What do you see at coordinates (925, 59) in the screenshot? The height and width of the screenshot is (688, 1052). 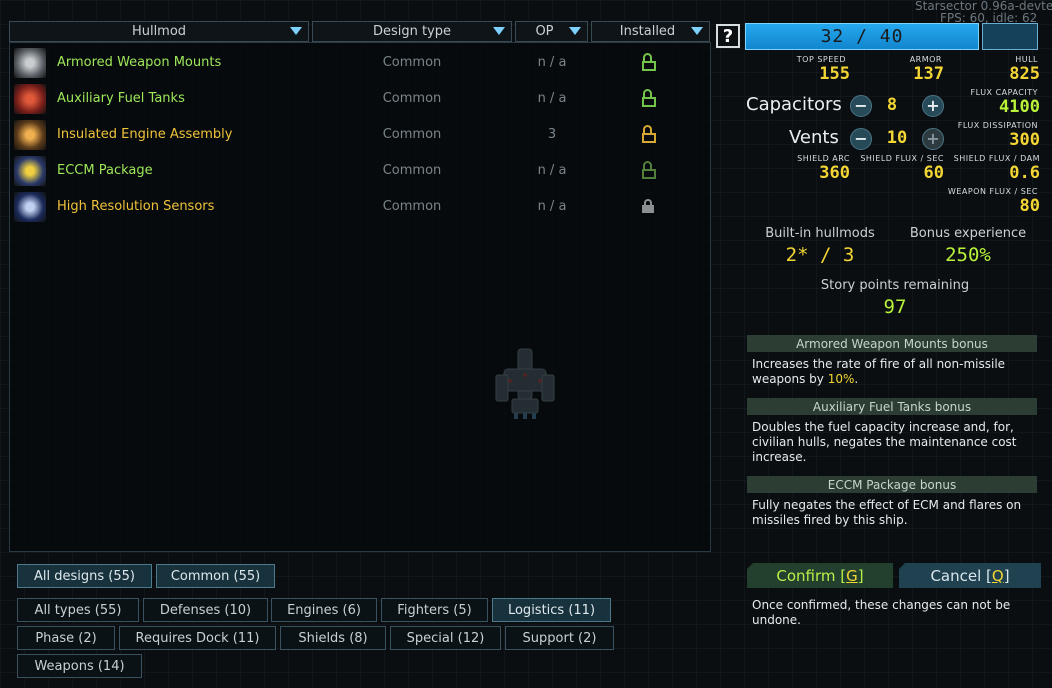 I see `armor-label: ARMOR` at bounding box center [925, 59].